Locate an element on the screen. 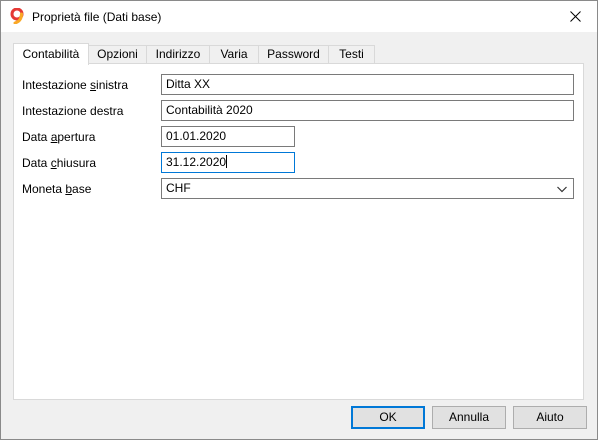 This screenshot has height=440, width=598. close-icon is located at coordinates (575, 16).